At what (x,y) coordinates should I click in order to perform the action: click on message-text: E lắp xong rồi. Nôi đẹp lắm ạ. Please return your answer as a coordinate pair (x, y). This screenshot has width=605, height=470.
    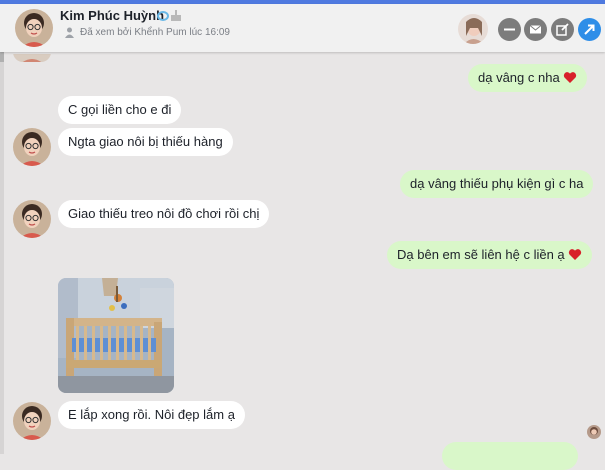
    Looking at the image, I should click on (151, 414).